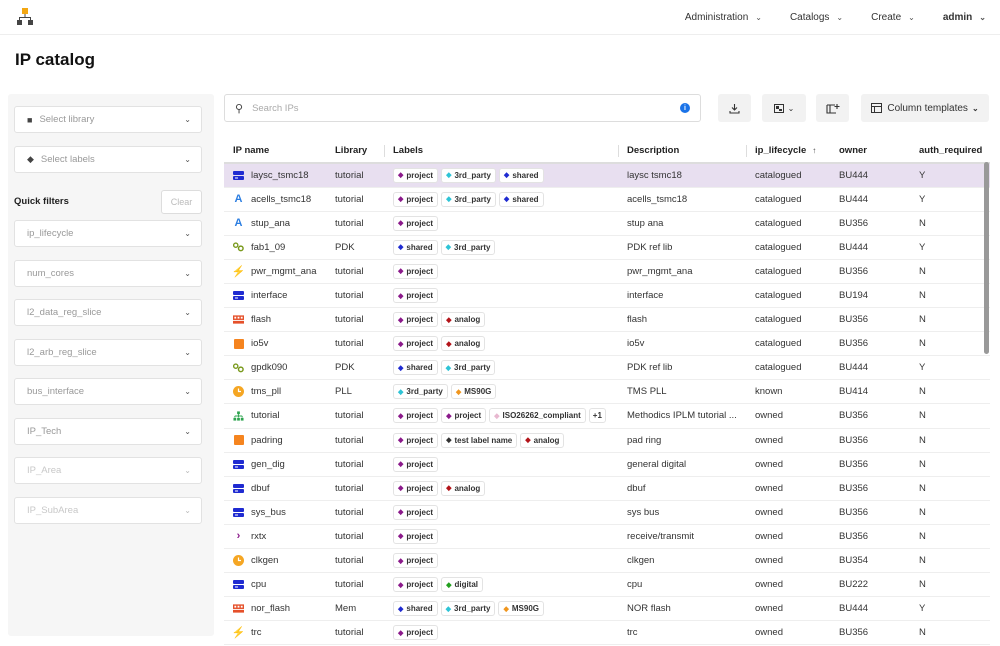 This screenshot has width=1000, height=646. What do you see at coordinates (108, 119) in the screenshot?
I see `library-select: ■ Select library ⌄` at bounding box center [108, 119].